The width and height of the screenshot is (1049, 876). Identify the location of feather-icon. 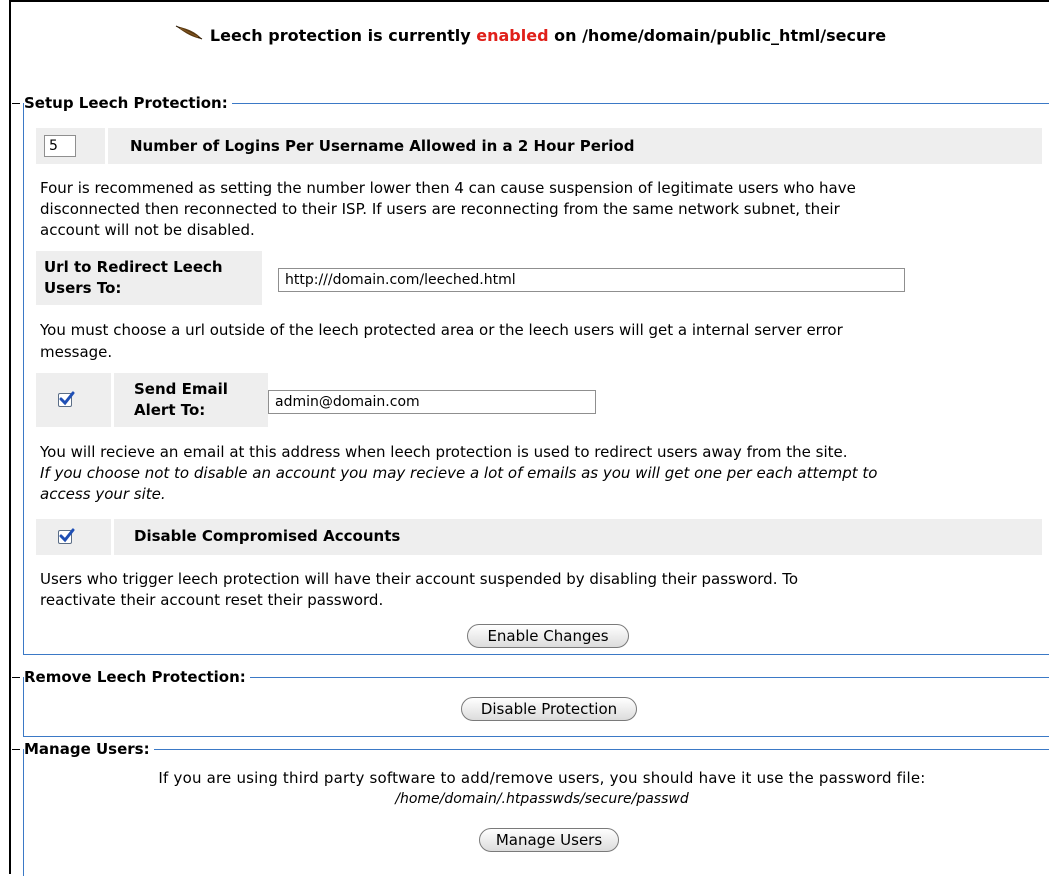
(189, 37).